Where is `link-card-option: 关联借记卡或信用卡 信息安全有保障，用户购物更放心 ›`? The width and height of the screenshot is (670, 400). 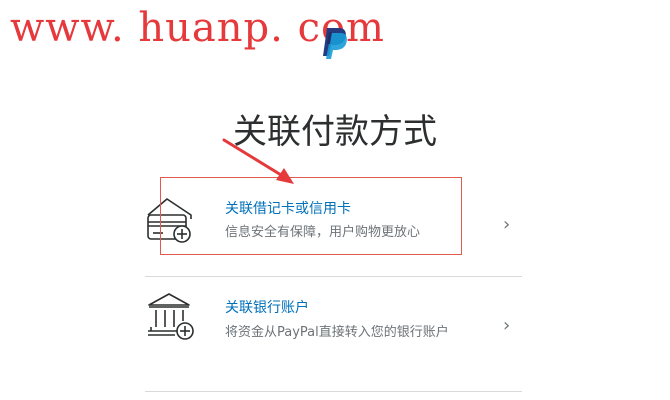 link-card-option: 关联借记卡或信用卡 信息安全有保障，用户购物更放心 › is located at coordinates (333, 226).